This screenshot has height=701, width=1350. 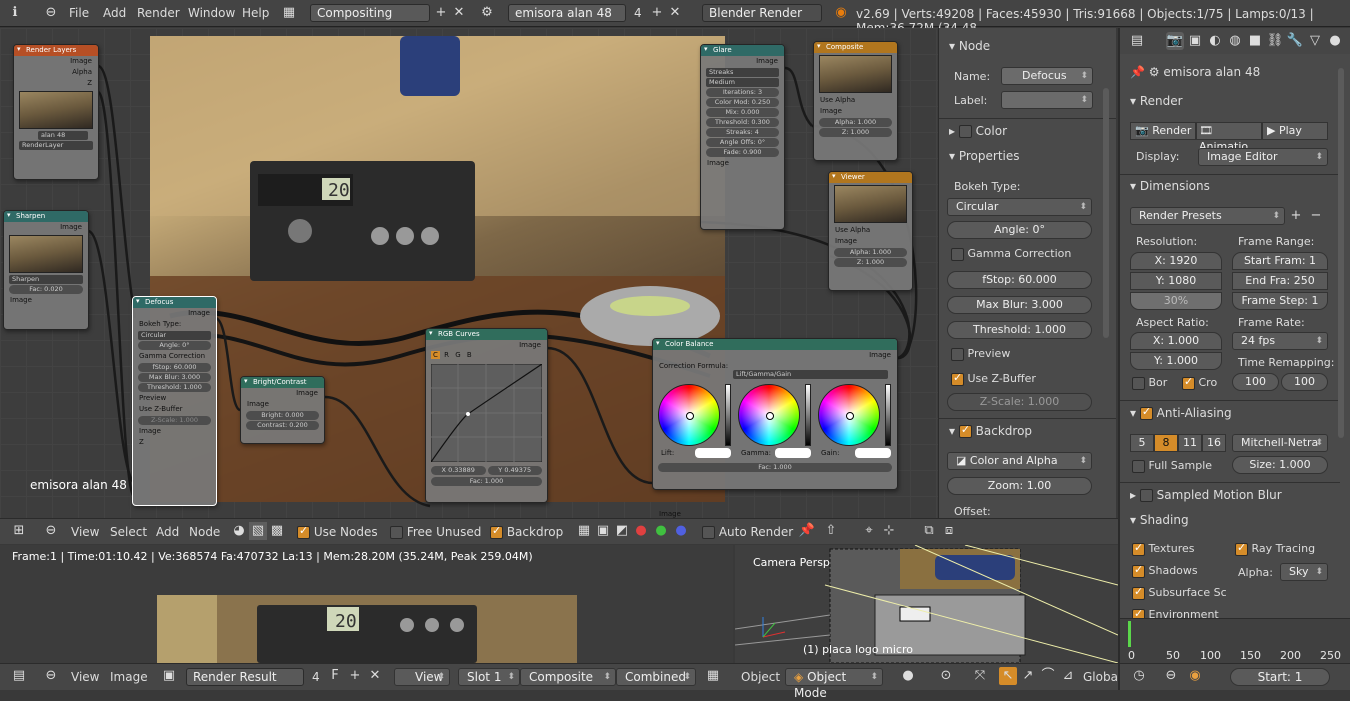 I want to click on end-frame-field: End Fra: 250, so click(x=1280, y=281).